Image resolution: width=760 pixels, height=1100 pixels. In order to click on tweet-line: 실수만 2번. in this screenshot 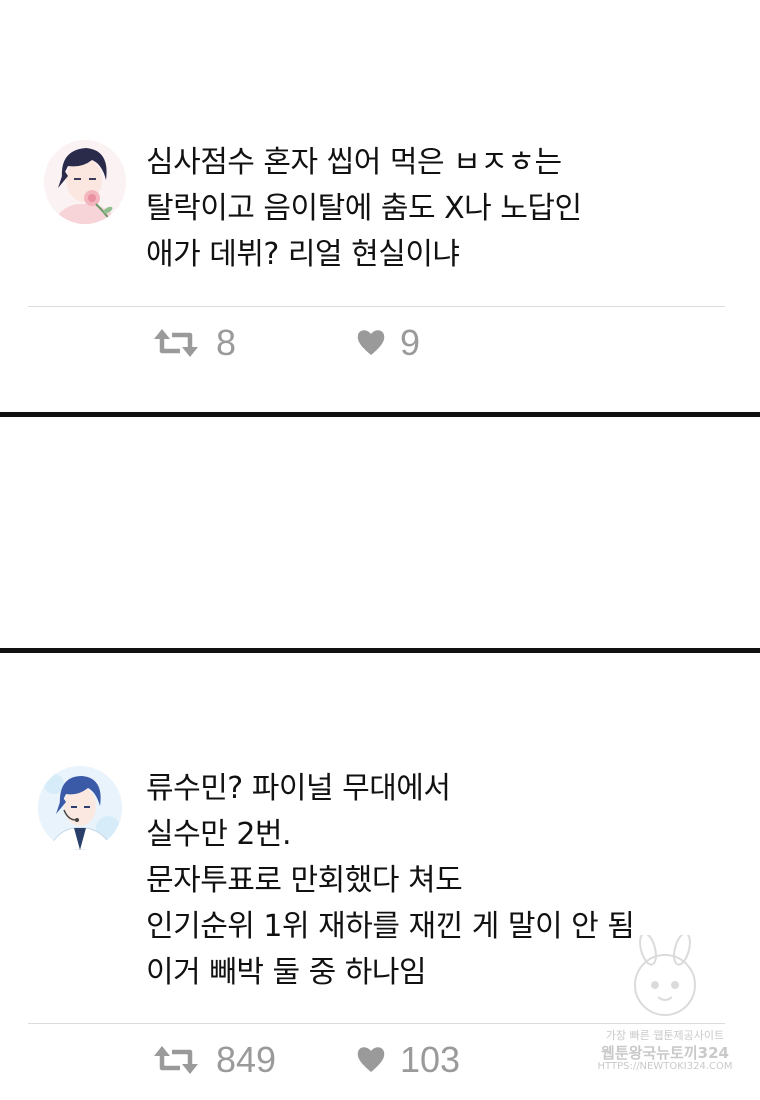, I will do `click(219, 834)`.